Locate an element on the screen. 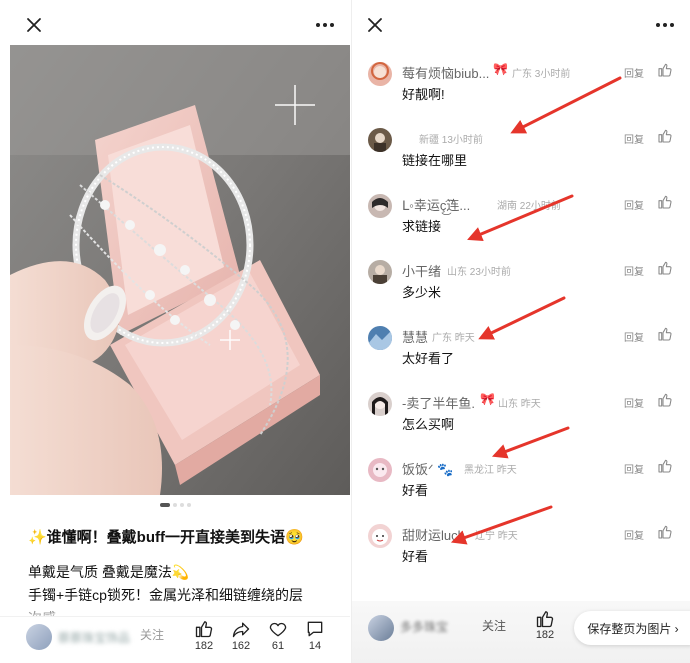 This screenshot has width=690, height=663. favorite-button: 61 is located at coordinates (278, 635).